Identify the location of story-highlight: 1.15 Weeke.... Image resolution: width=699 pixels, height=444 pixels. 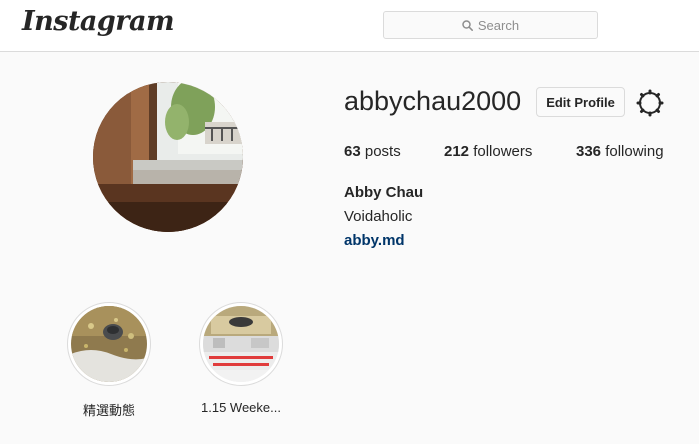
(241, 358).